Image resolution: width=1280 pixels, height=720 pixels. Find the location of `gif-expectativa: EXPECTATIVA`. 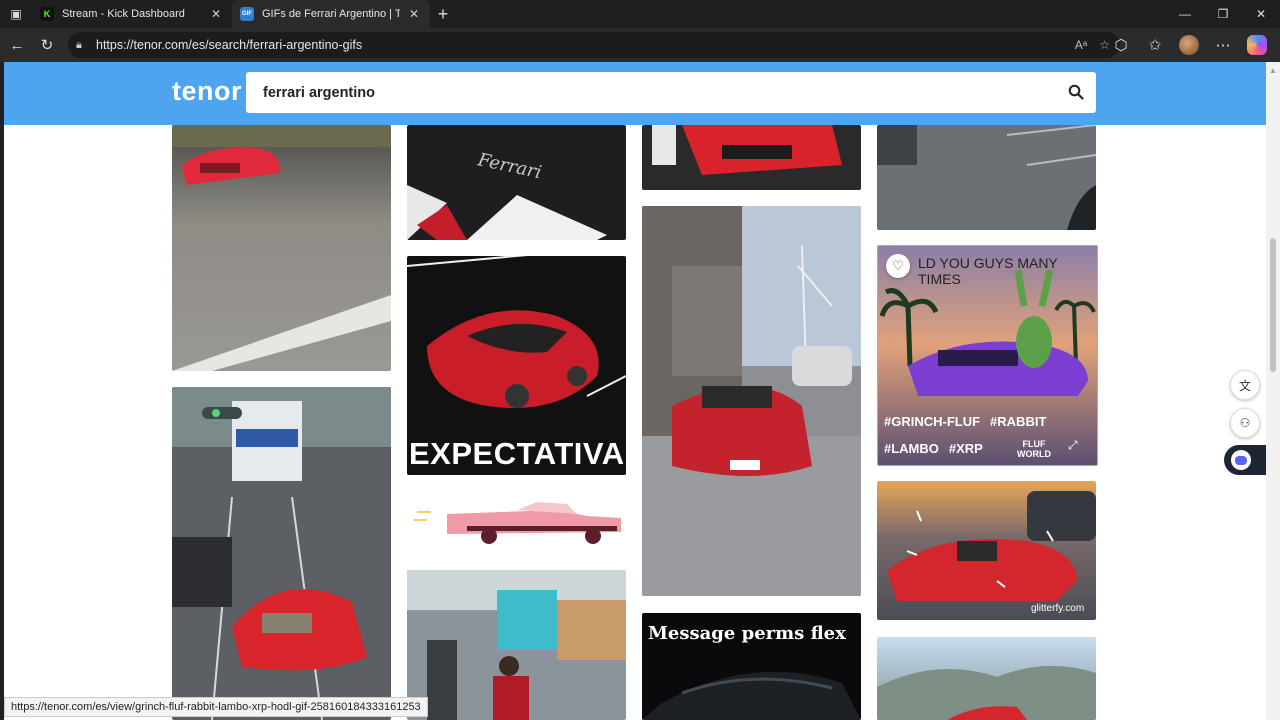

gif-expectativa: EXPECTATIVA is located at coordinates (516, 365).